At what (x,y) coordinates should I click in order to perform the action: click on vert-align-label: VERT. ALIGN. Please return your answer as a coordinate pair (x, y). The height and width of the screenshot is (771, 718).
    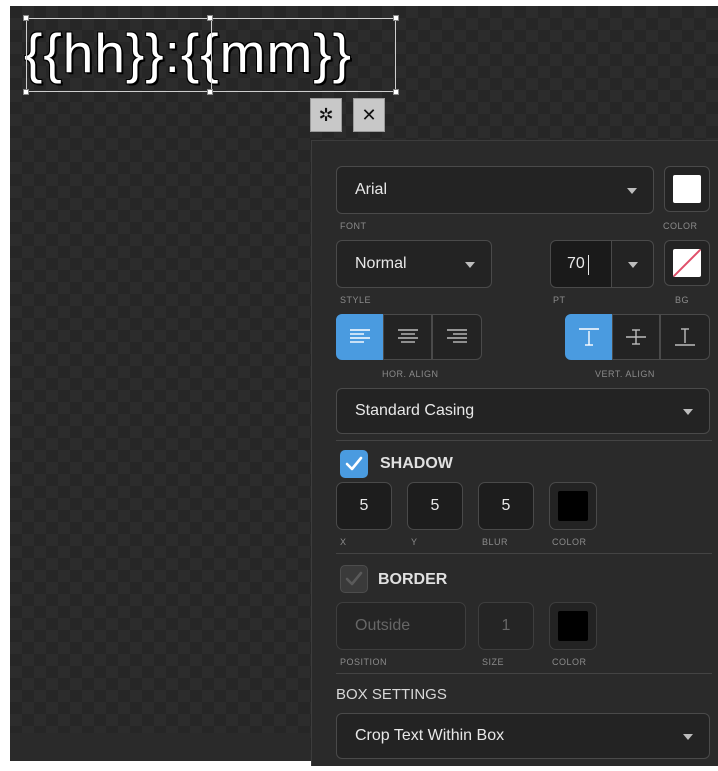
    Looking at the image, I should click on (625, 374).